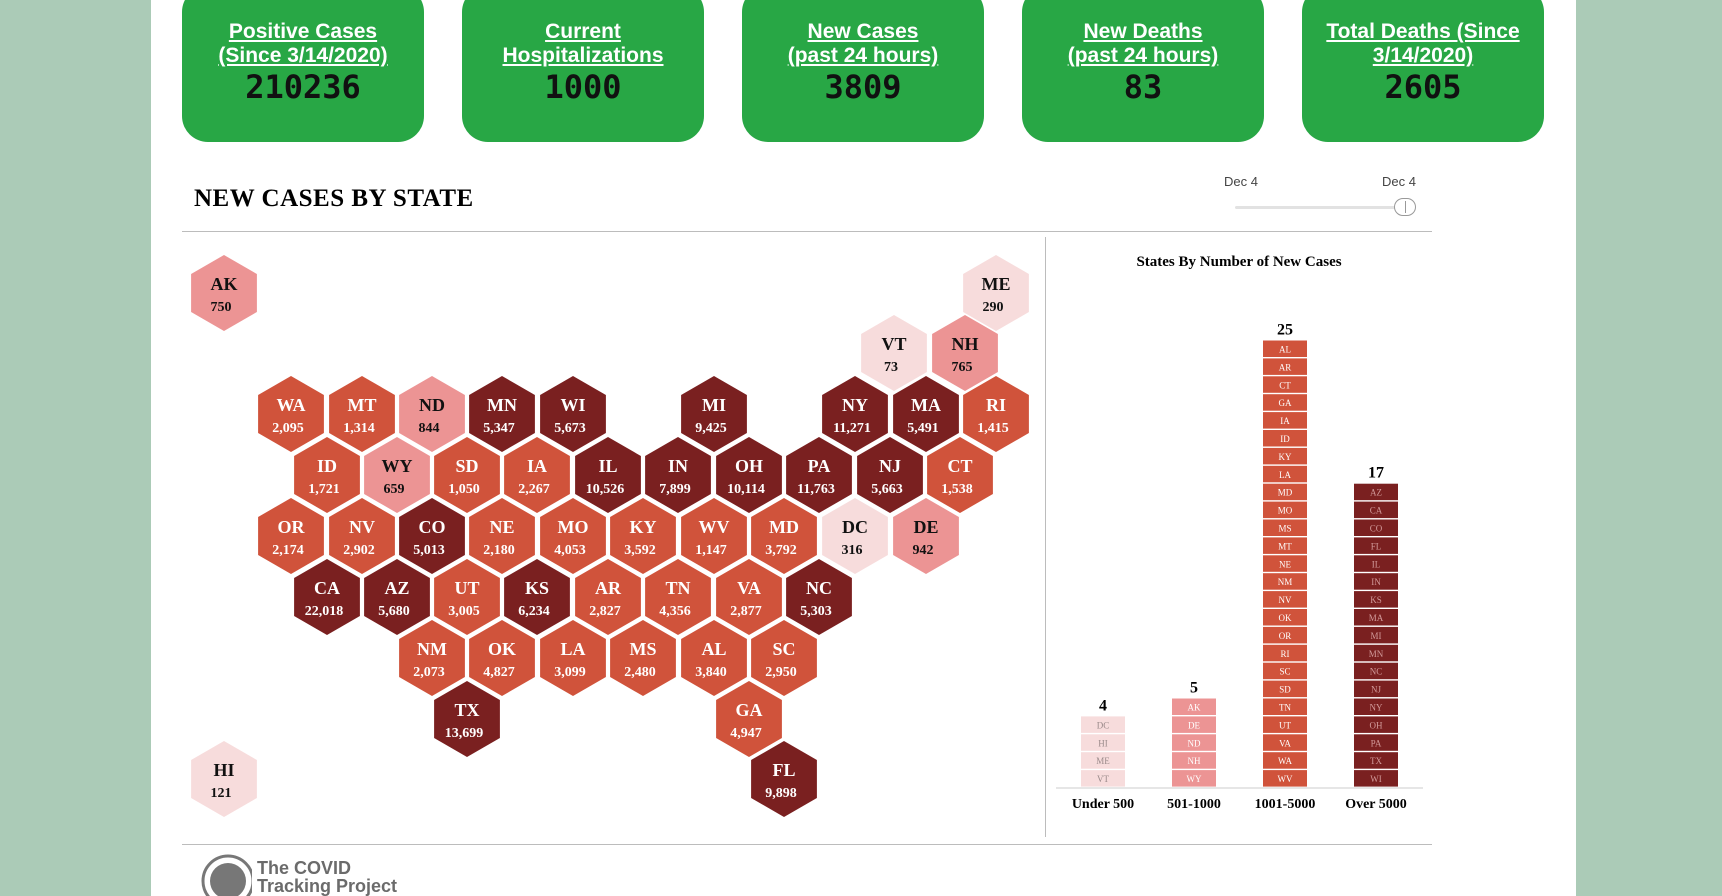  I want to click on bar-segment-label: RI, so click(1285, 654).